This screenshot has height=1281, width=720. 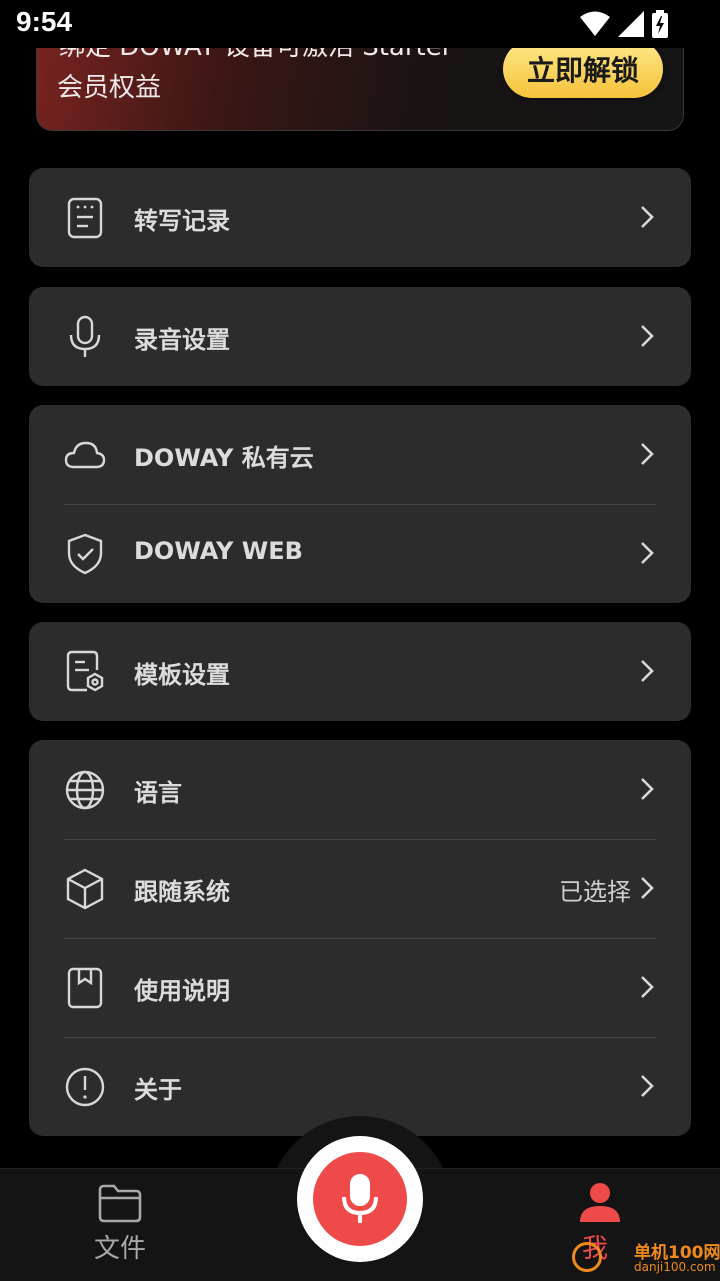 What do you see at coordinates (44, 21) in the screenshot?
I see `status-time: 9:54` at bounding box center [44, 21].